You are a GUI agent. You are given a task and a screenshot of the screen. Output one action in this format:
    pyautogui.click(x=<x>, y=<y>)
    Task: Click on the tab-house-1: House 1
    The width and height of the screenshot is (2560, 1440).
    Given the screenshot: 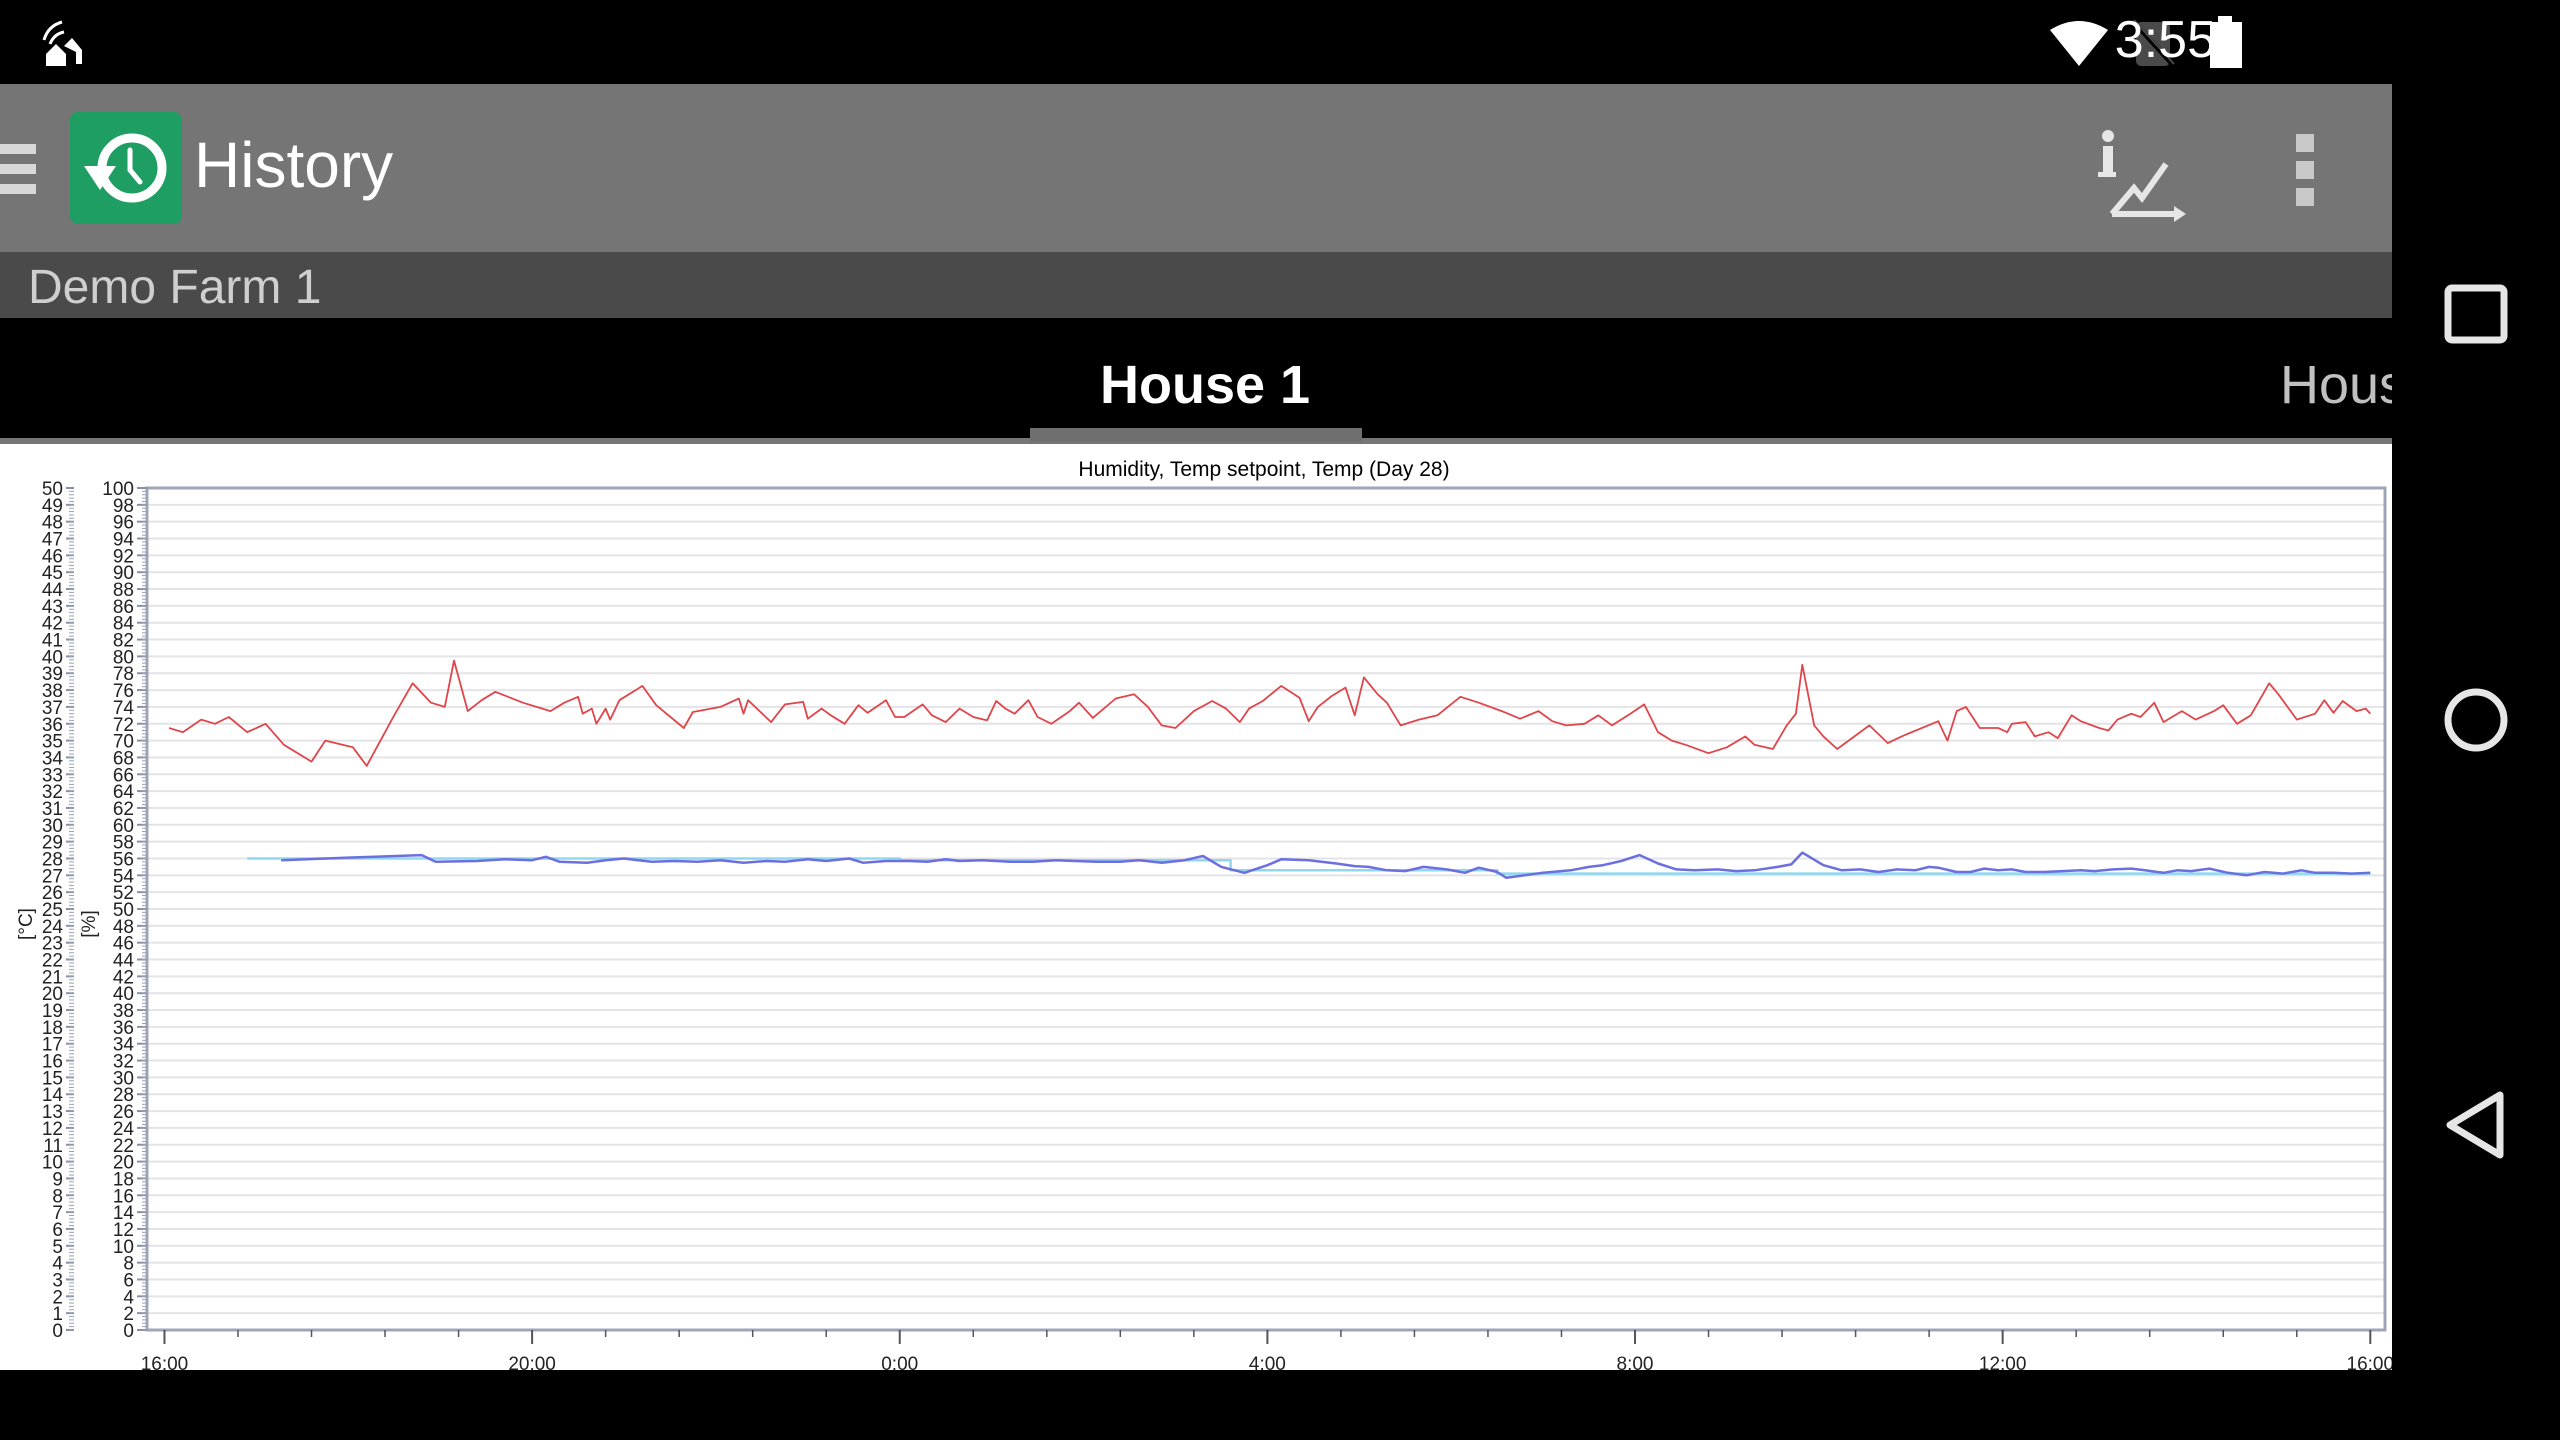 What is the action you would take?
    pyautogui.click(x=1205, y=385)
    